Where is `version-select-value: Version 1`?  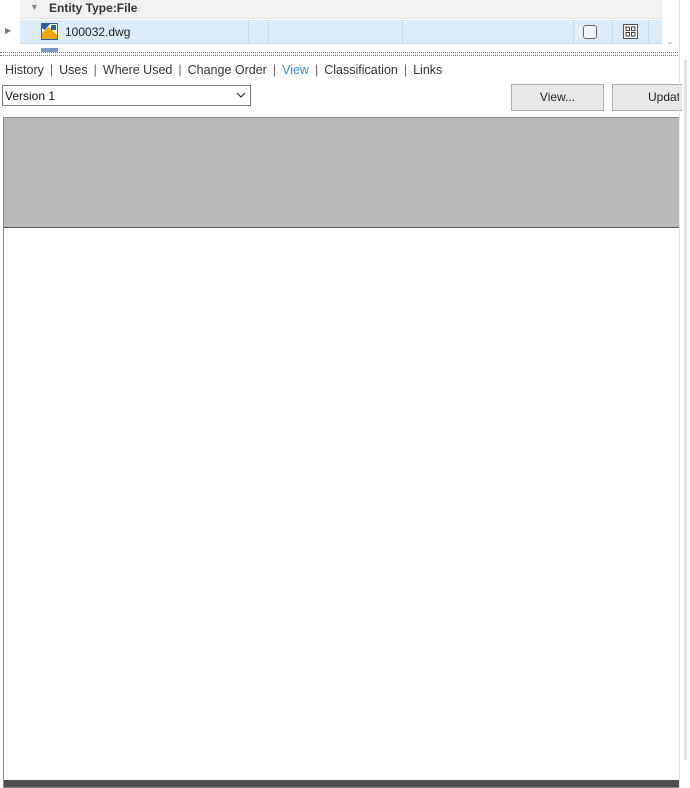
version-select-value: Version 1 is located at coordinates (30, 96).